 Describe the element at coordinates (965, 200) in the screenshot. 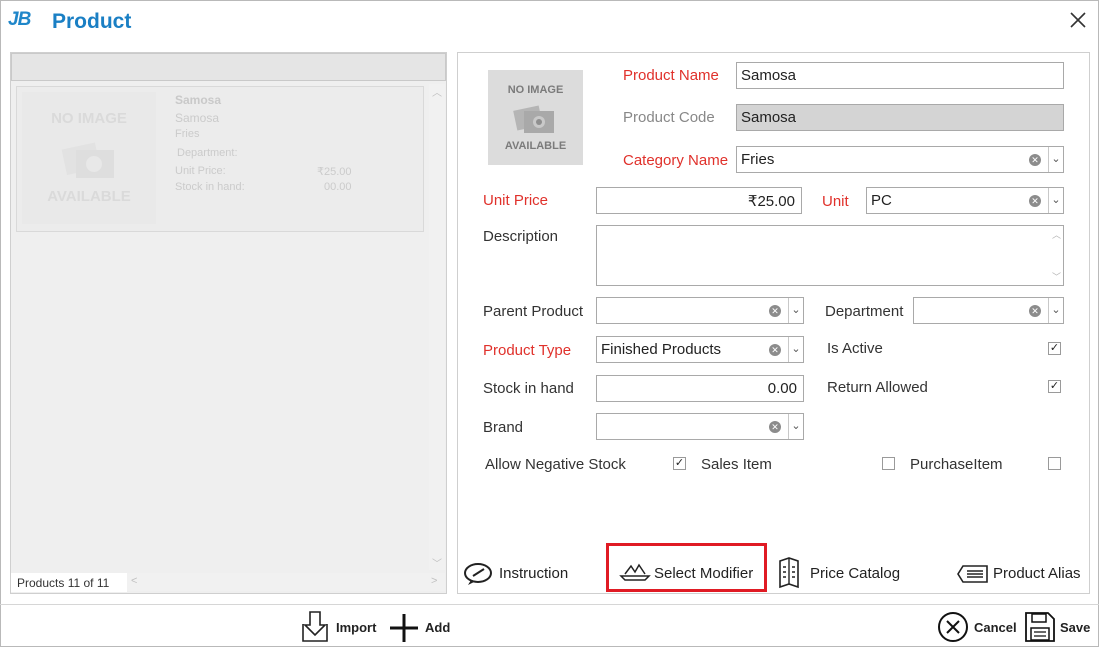

I see `unit-select: PC ✕ ⌄` at that location.